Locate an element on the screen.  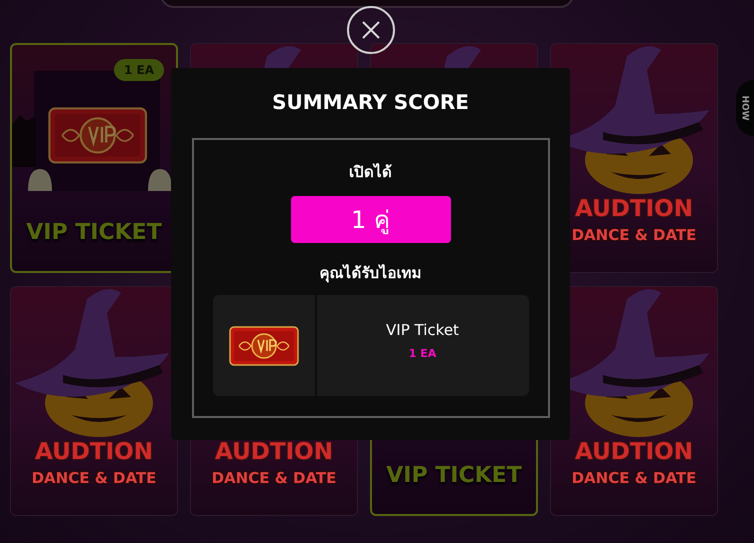
vip-ticket-icon is located at coordinates (263, 346).